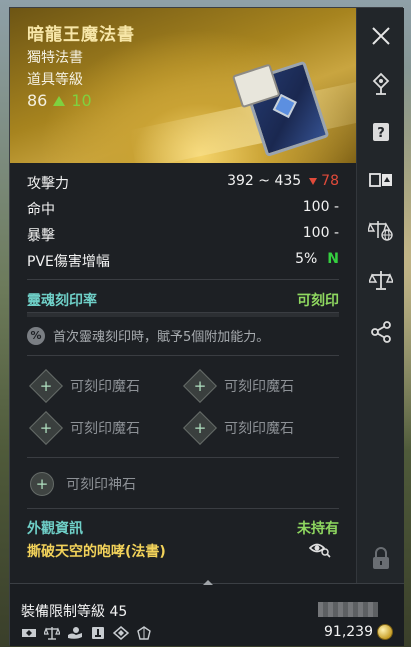 This screenshot has height=647, width=411. I want to click on lock-icon, so click(381, 559).